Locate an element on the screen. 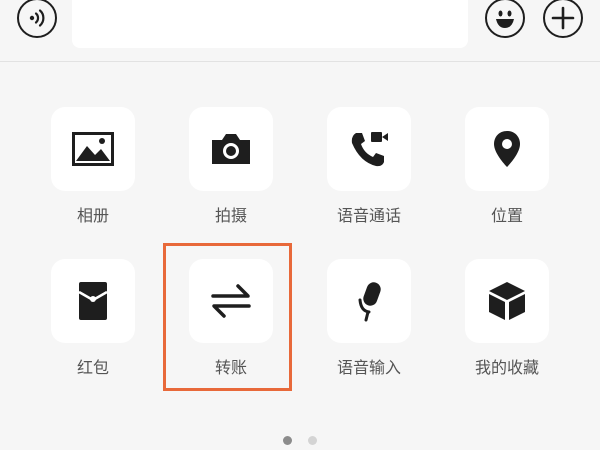 The width and height of the screenshot is (600, 450). emoji-button is located at coordinates (505, 19).